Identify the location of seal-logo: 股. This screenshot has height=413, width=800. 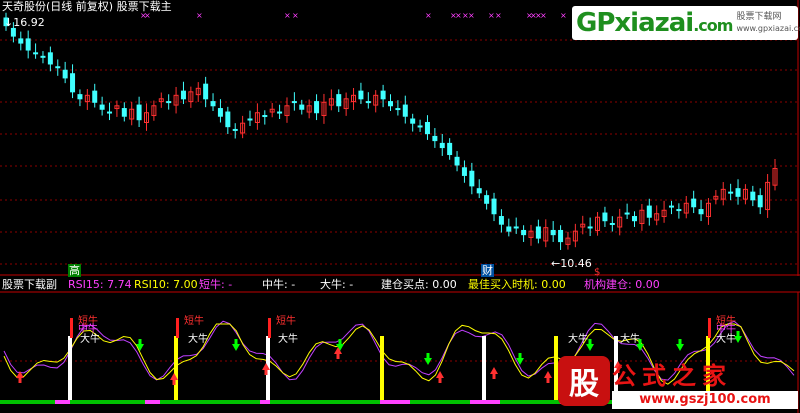
(584, 381).